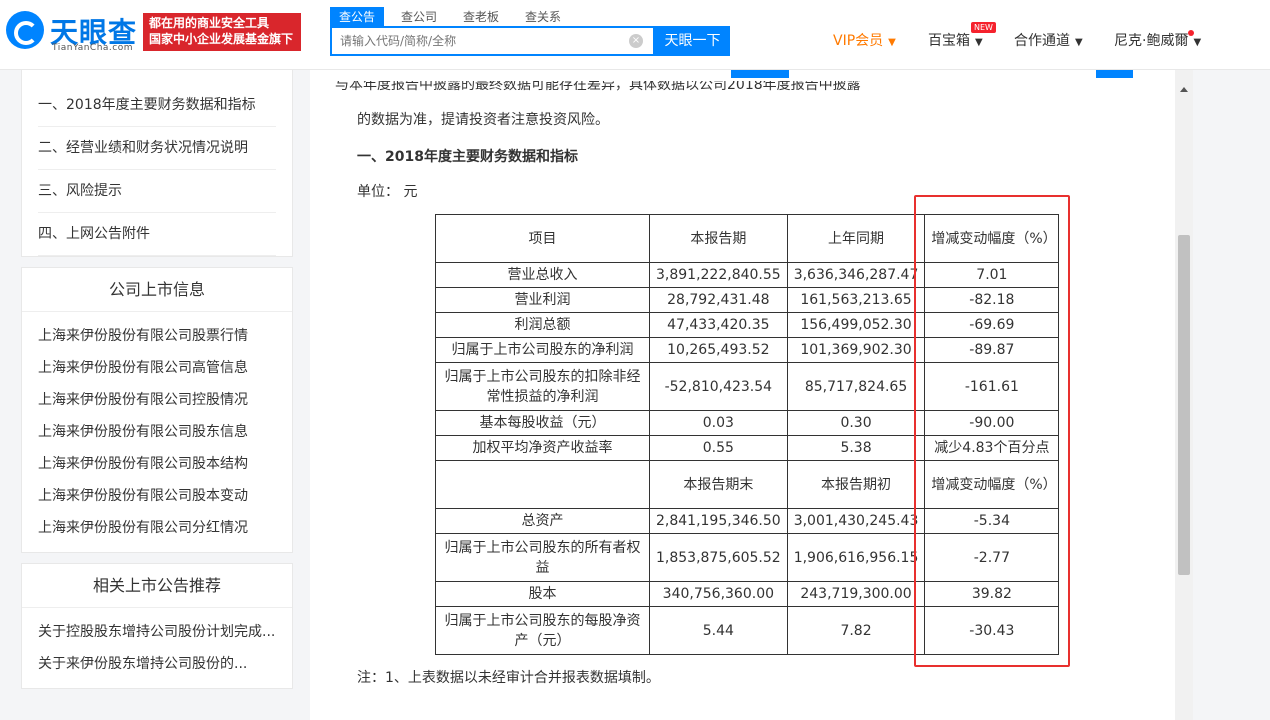 This screenshot has width=1270, height=720. Describe the element at coordinates (542, 521) in the screenshot. I see `table-cell: 总资产` at that location.